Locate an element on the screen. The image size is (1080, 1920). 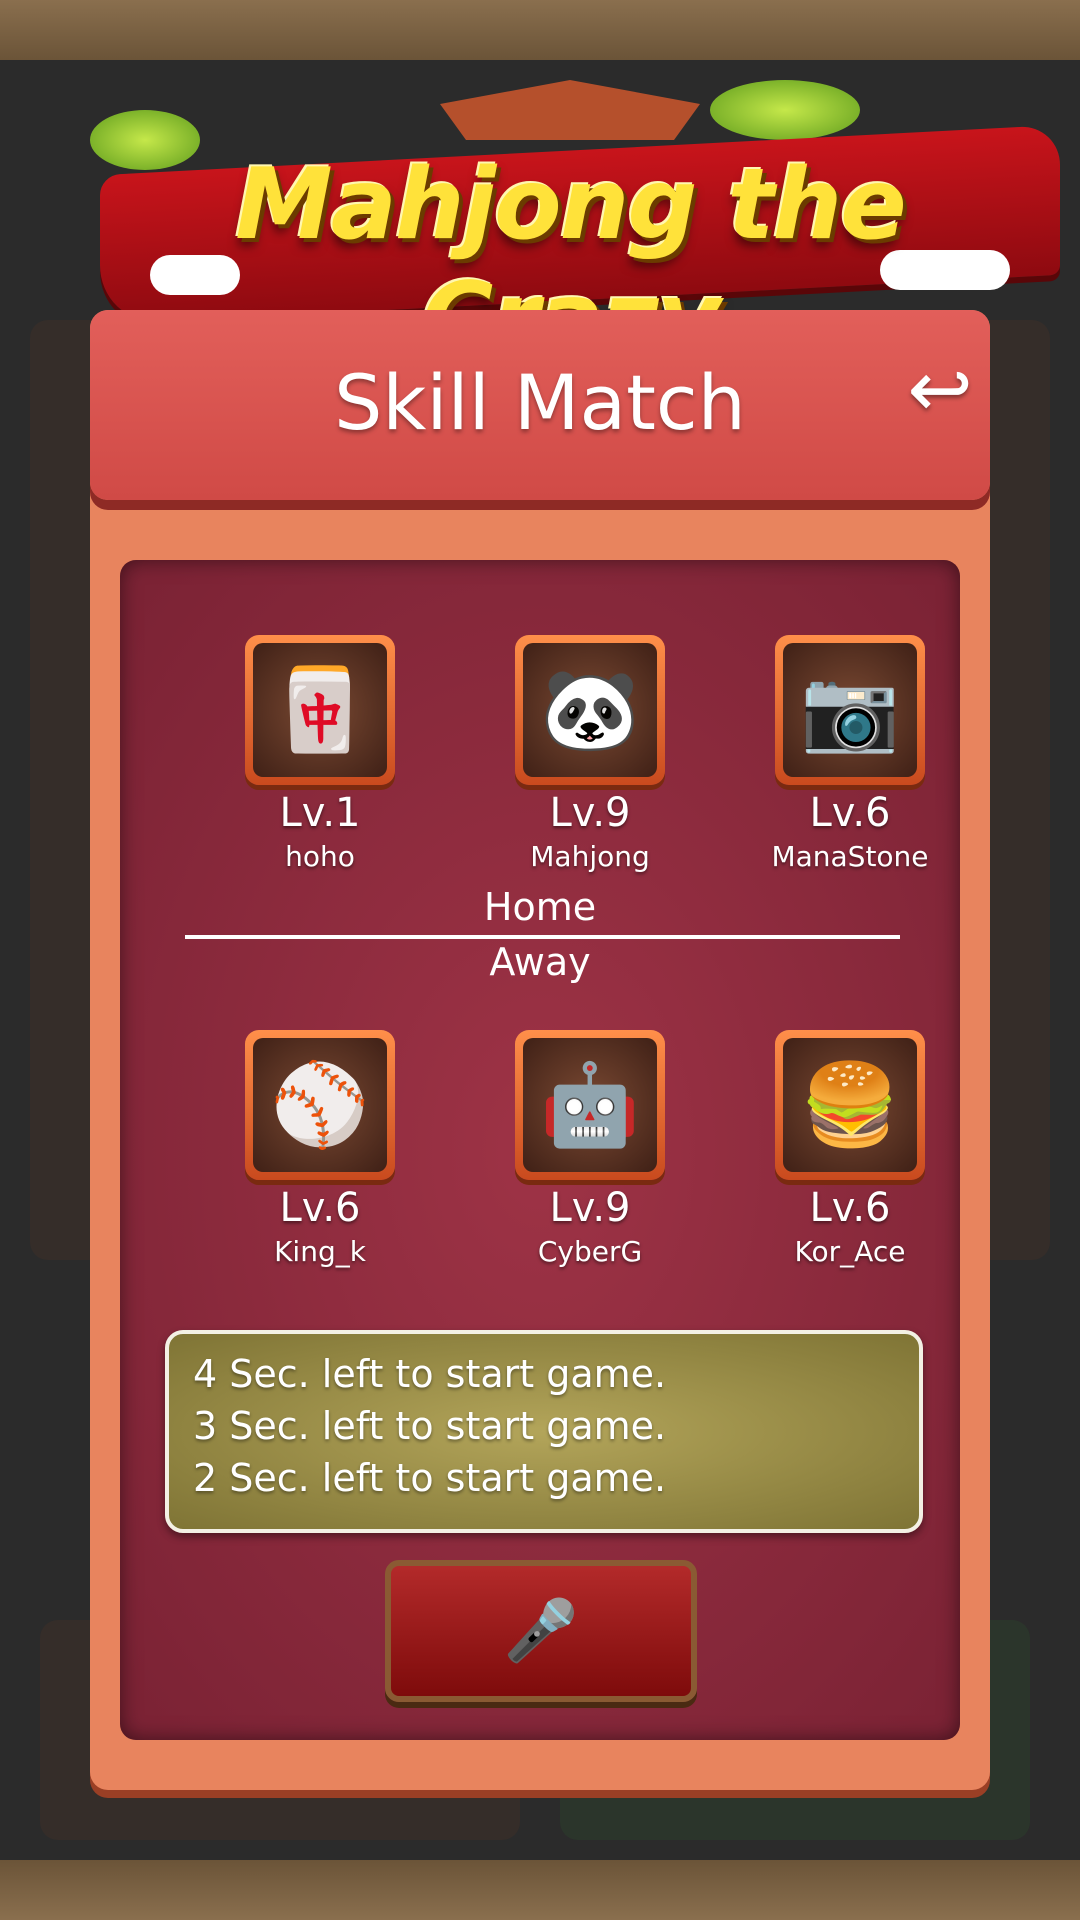
away-player-3: 🍔 Lv.6 Kor_Ace is located at coordinates (835, 1160).